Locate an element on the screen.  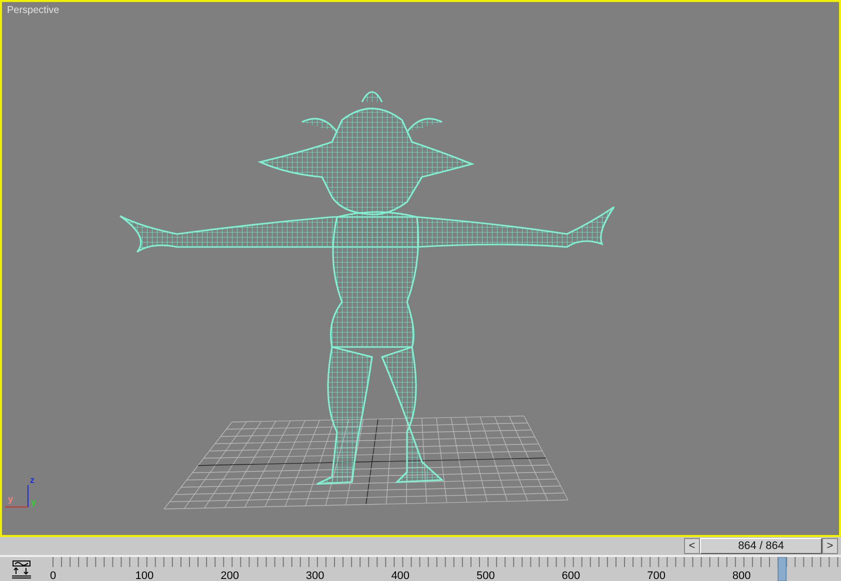
frame-number: 600 is located at coordinates (571, 575).